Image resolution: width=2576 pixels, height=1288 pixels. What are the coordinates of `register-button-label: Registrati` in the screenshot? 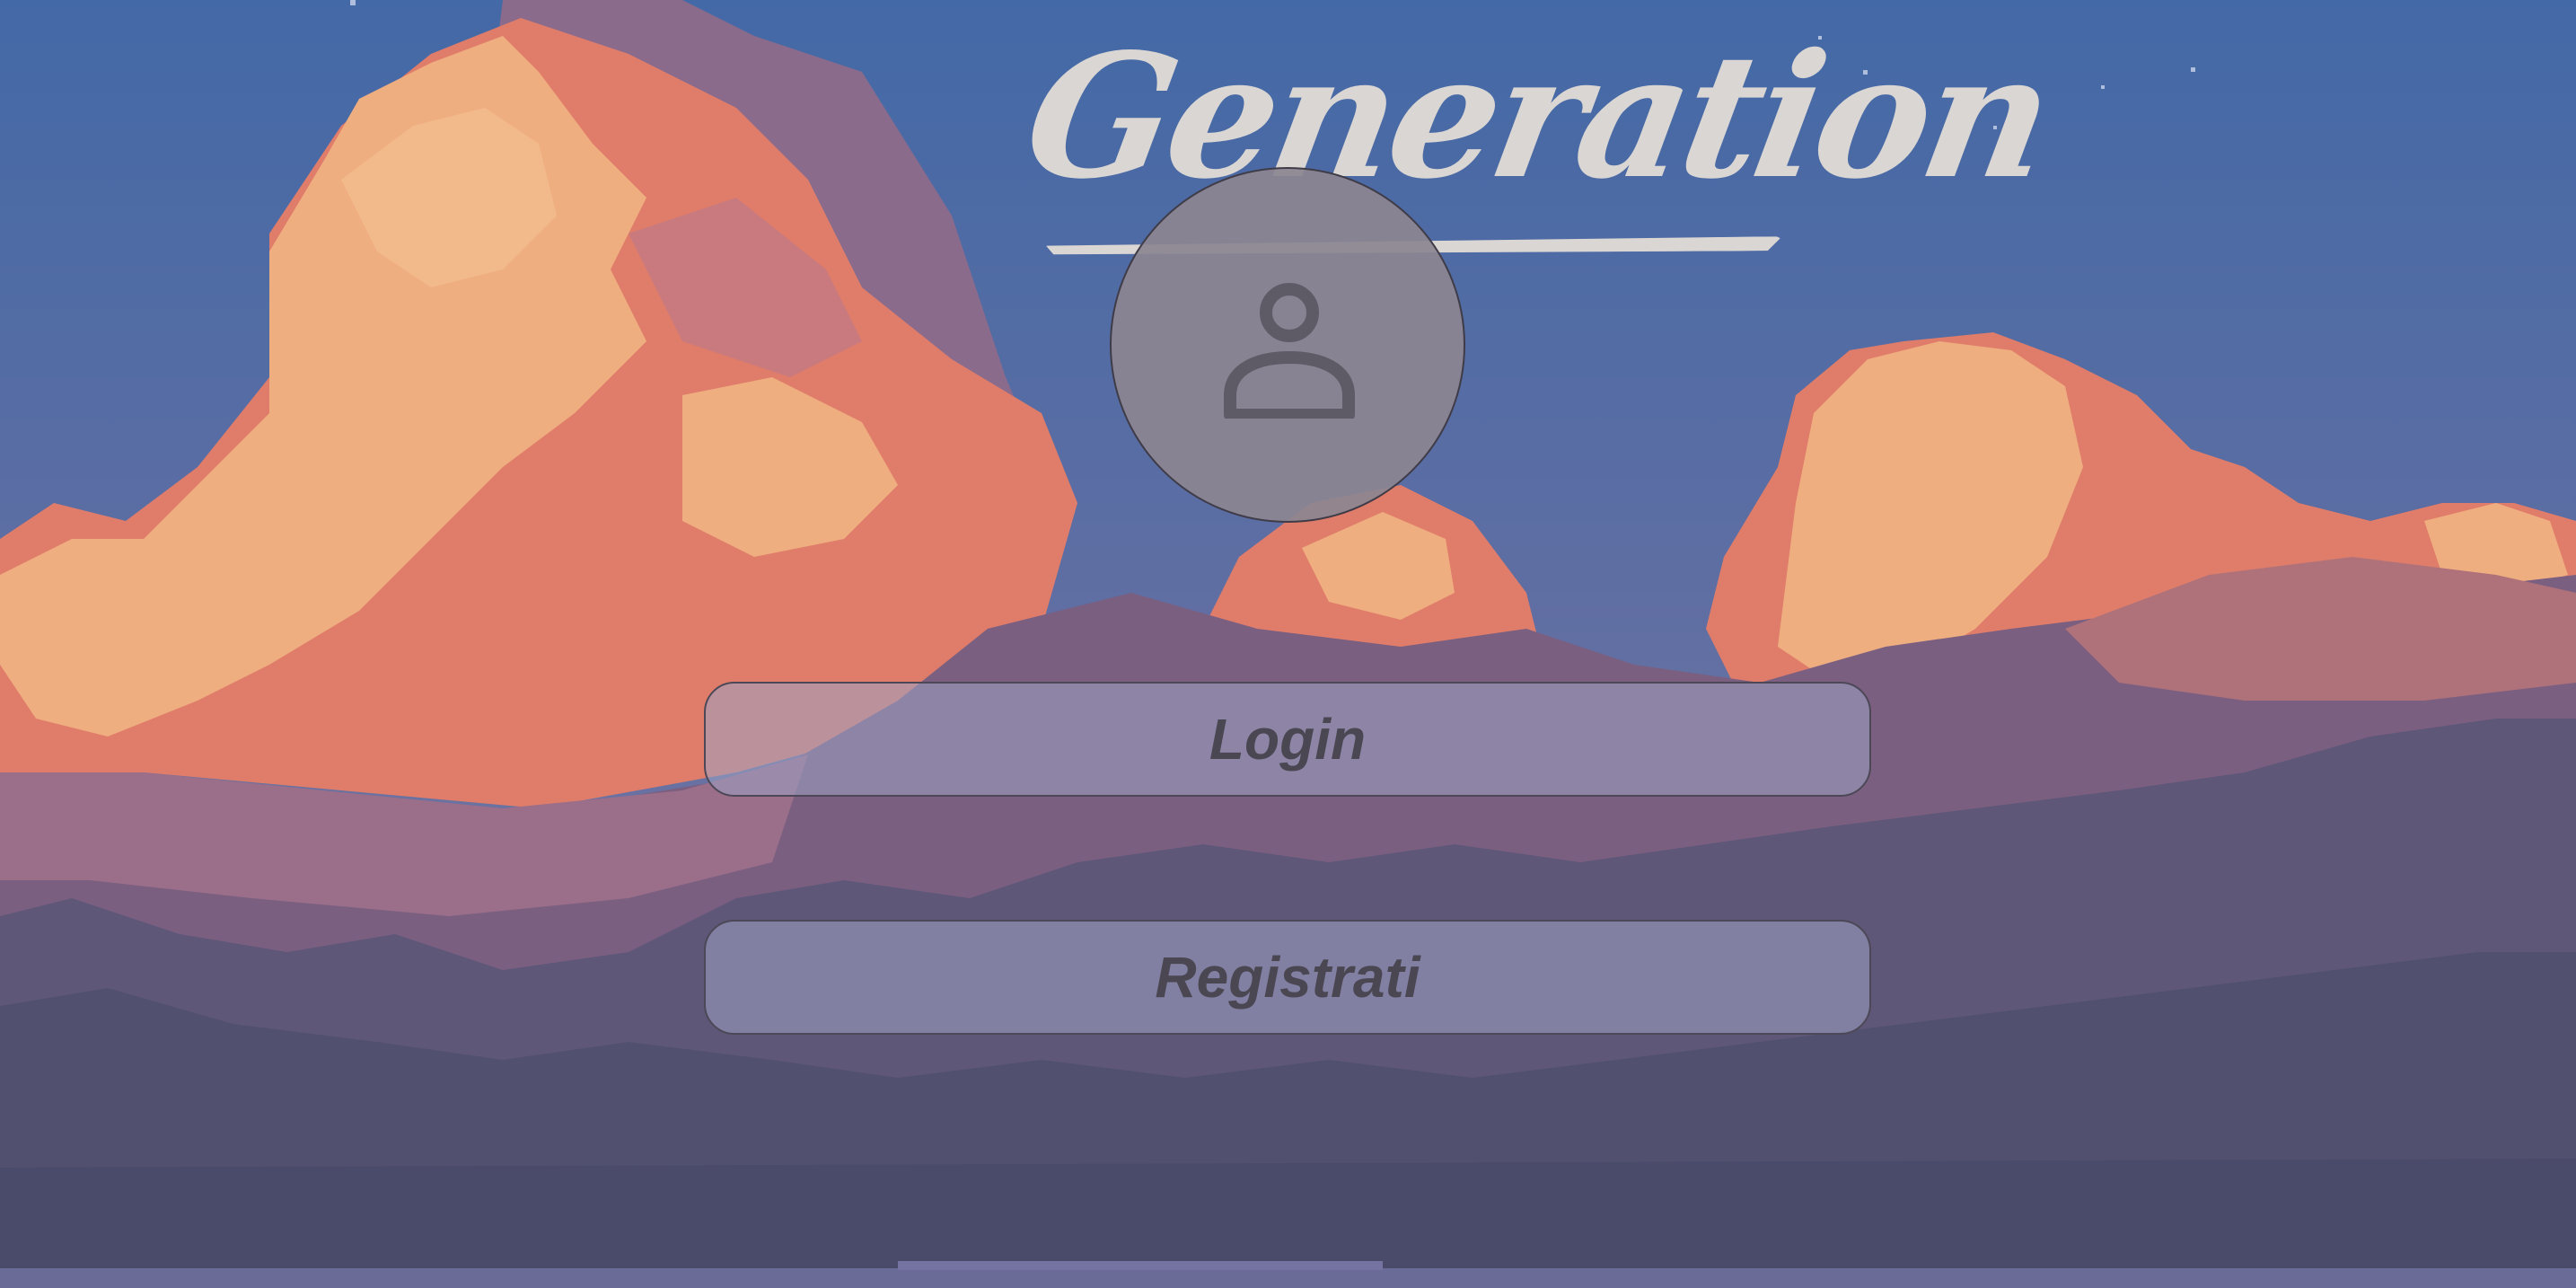 It's located at (1287, 977).